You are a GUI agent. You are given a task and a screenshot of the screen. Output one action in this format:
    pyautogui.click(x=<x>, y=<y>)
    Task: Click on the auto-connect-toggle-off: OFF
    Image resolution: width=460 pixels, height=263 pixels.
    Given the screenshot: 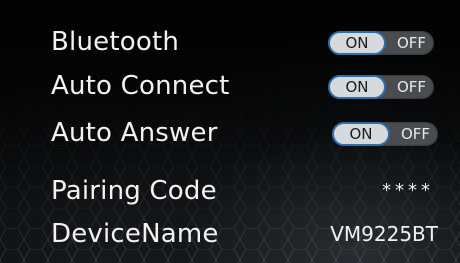 What is the action you would take?
    pyautogui.click(x=411, y=87)
    